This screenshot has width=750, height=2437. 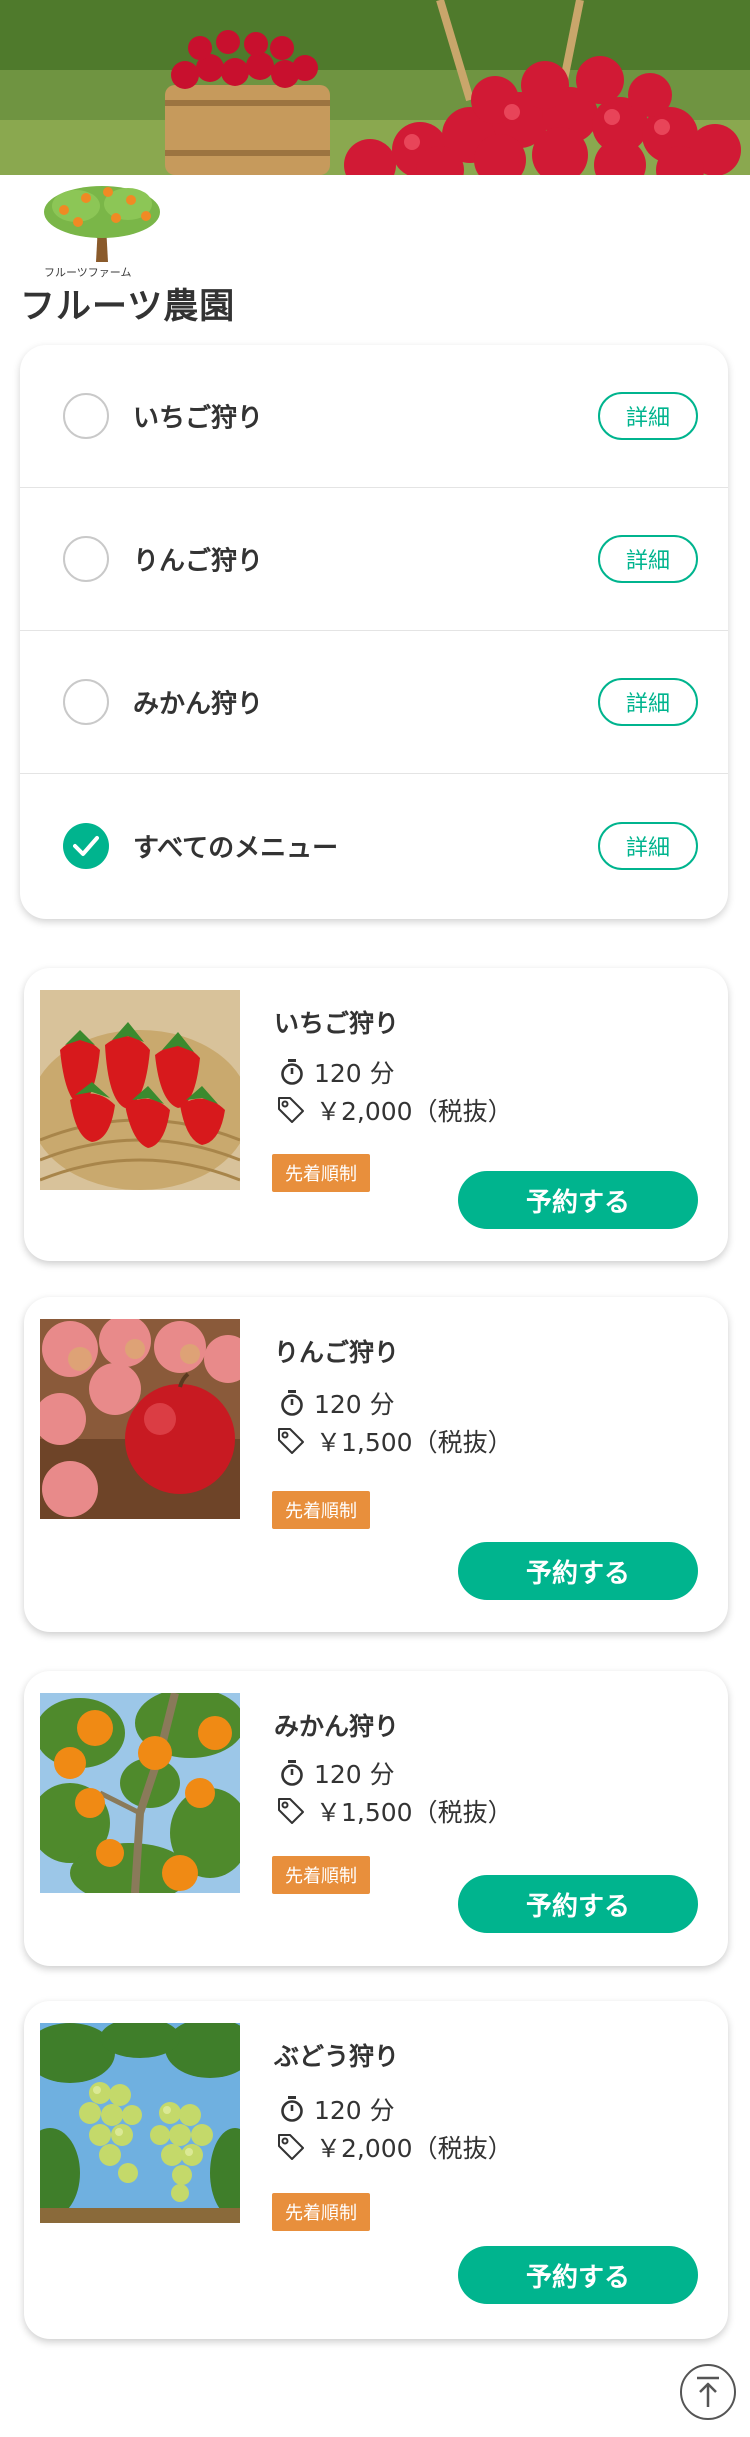 What do you see at coordinates (198, 561) in the screenshot?
I see `menu-item-label: りんご狩り` at bounding box center [198, 561].